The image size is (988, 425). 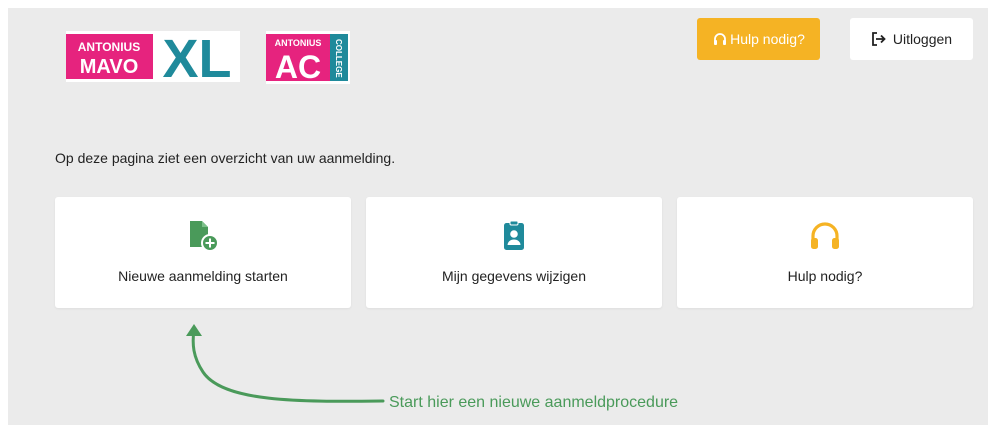 I want to click on start-hint-text: Start hier een nieuwe aanmeldprocedure, so click(x=534, y=402).